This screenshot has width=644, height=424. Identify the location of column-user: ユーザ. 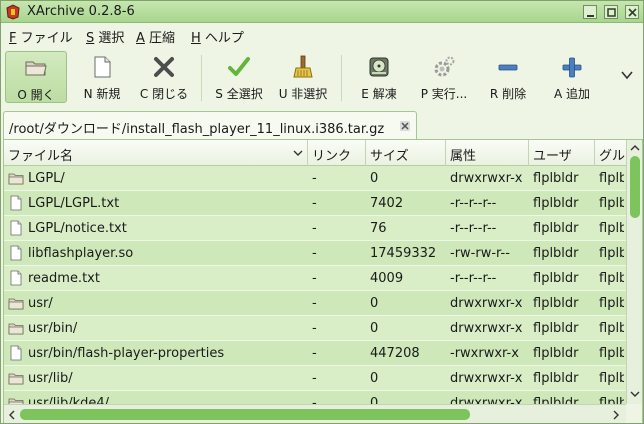
(562, 153).